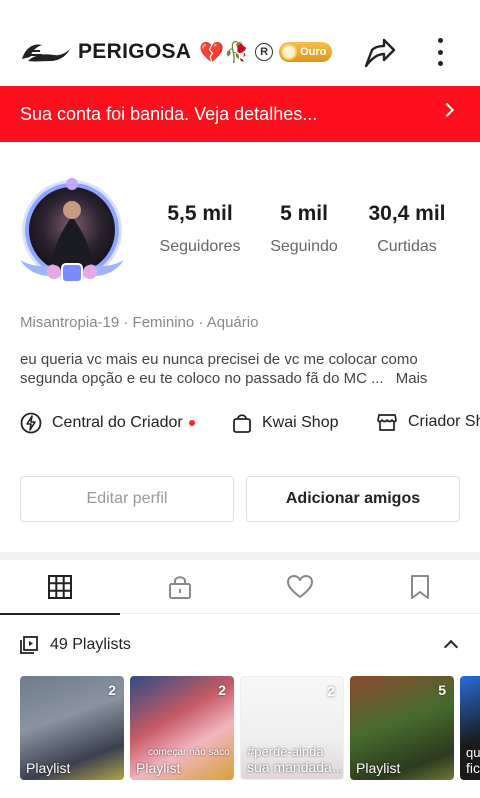 The height and width of the screenshot is (798, 480). Describe the element at coordinates (412, 378) in the screenshot. I see `bio-more-link: Mais` at that location.